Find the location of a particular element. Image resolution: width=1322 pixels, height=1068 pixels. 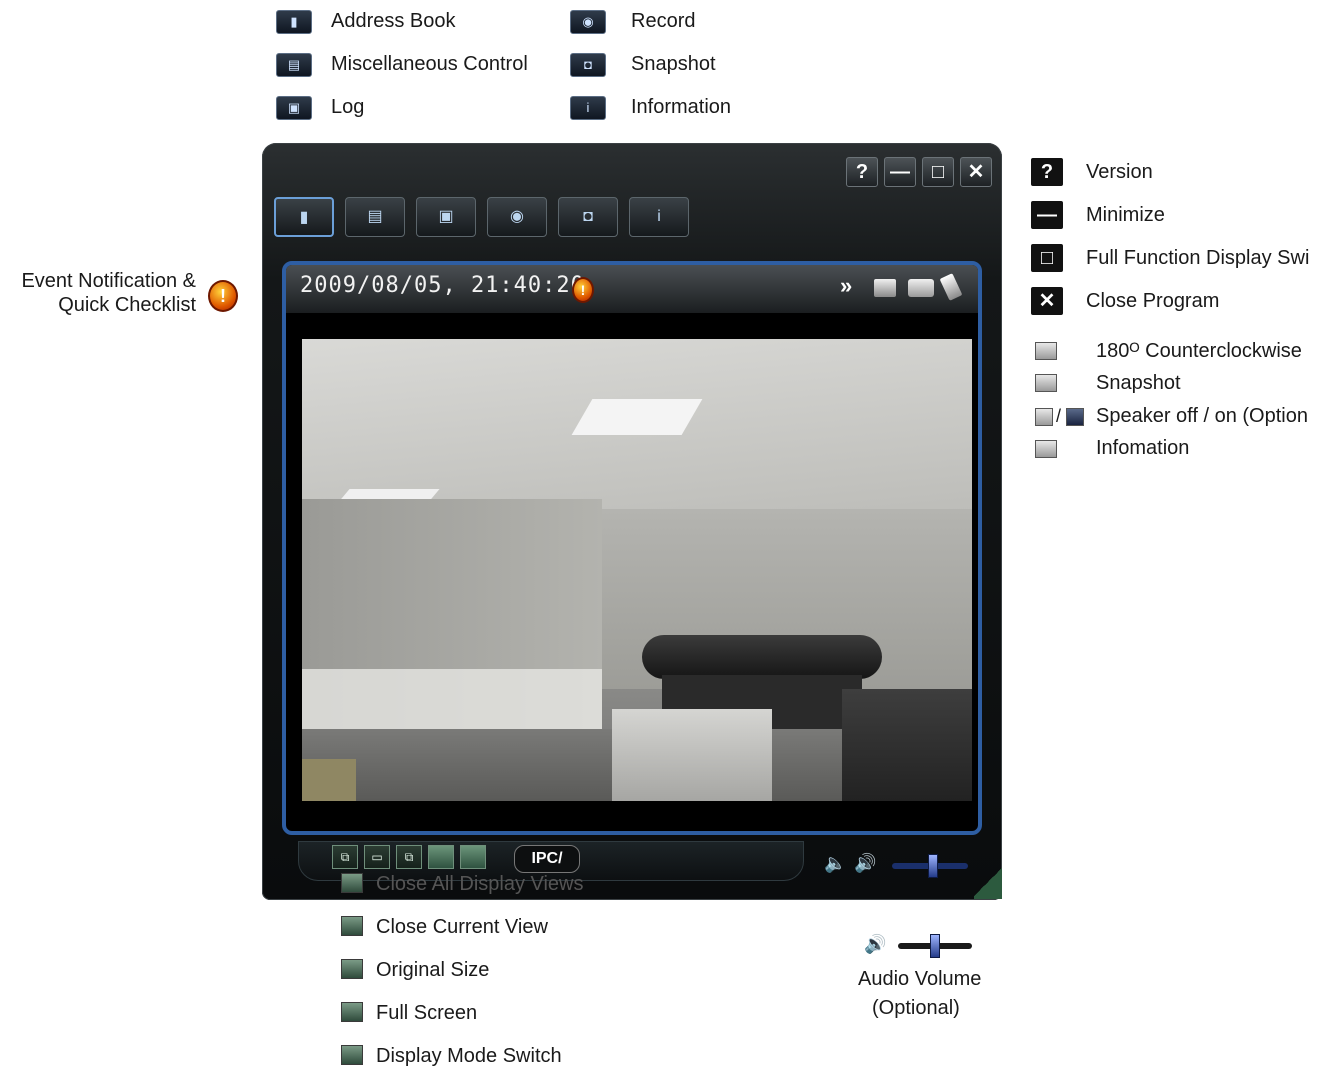

close-current-view-icon is located at coordinates (352, 926).